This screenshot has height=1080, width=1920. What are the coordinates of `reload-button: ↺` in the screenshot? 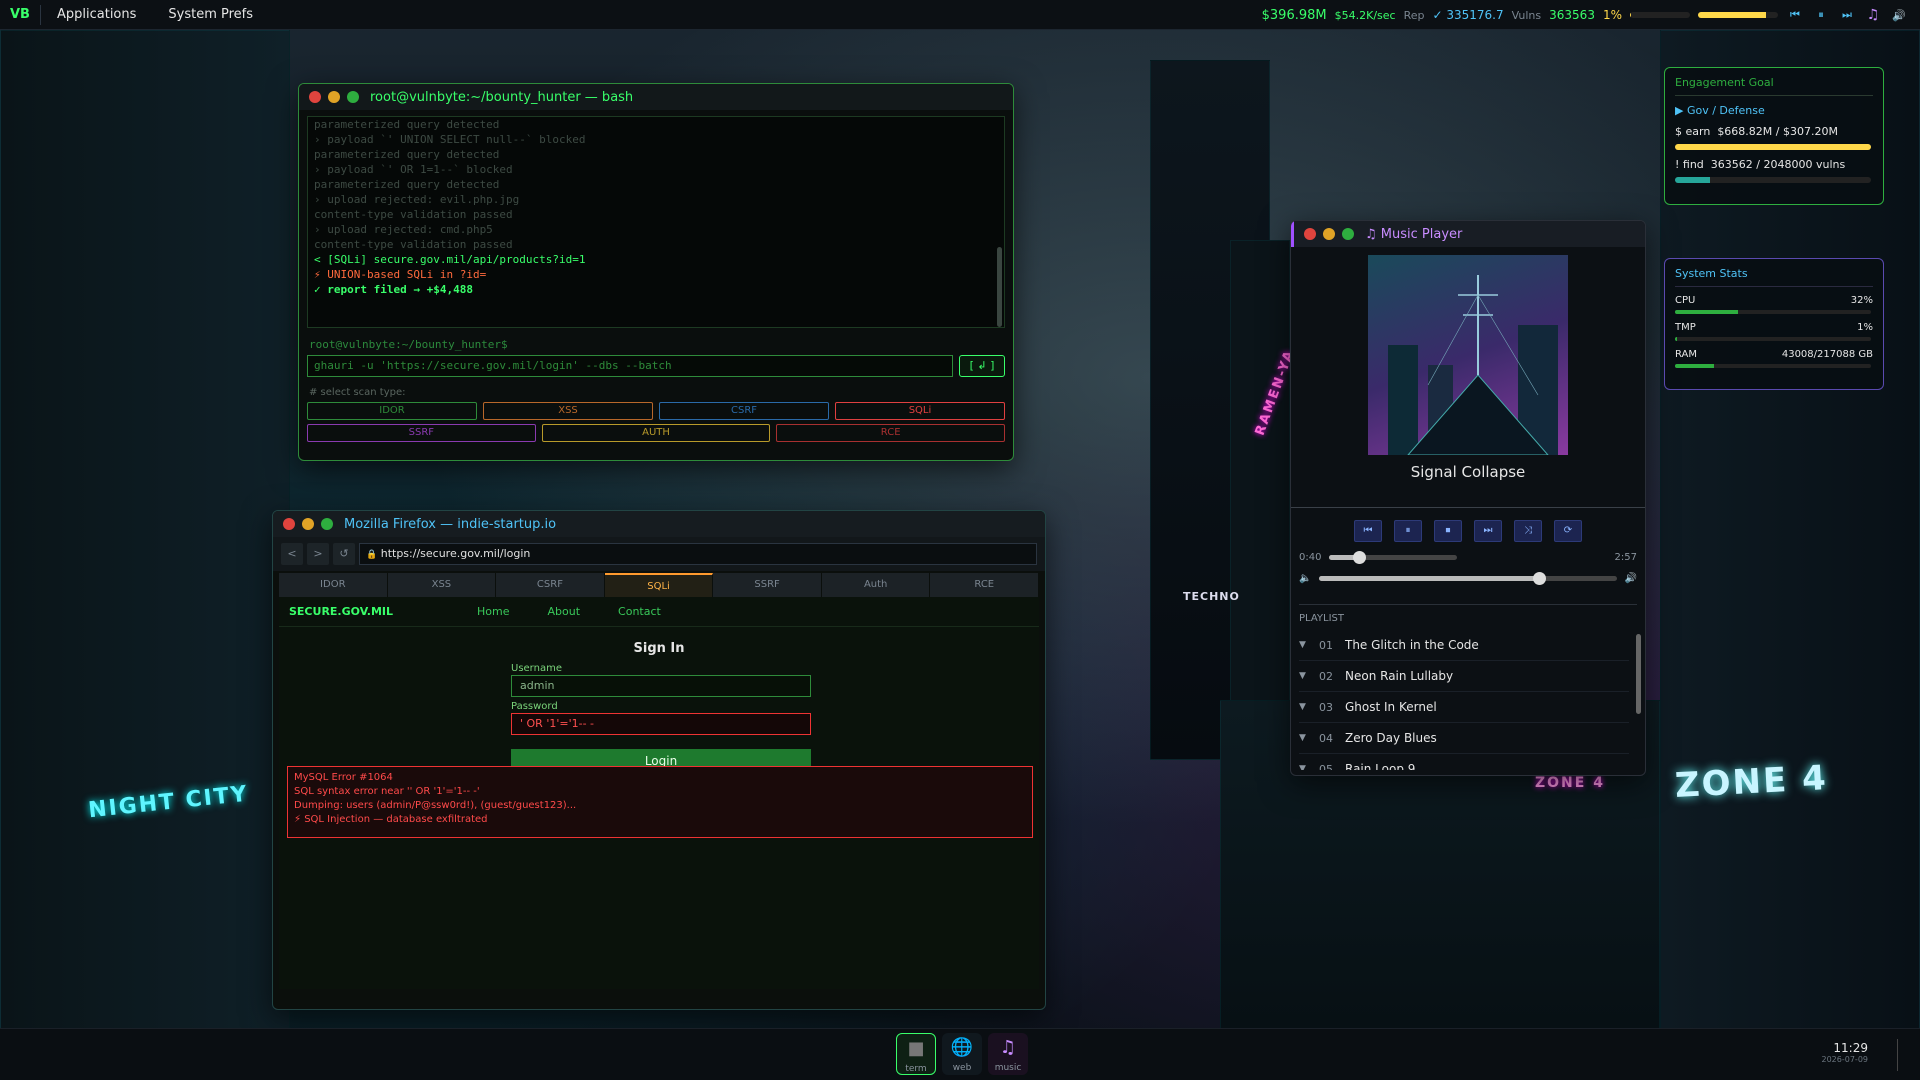 It's located at (344, 554).